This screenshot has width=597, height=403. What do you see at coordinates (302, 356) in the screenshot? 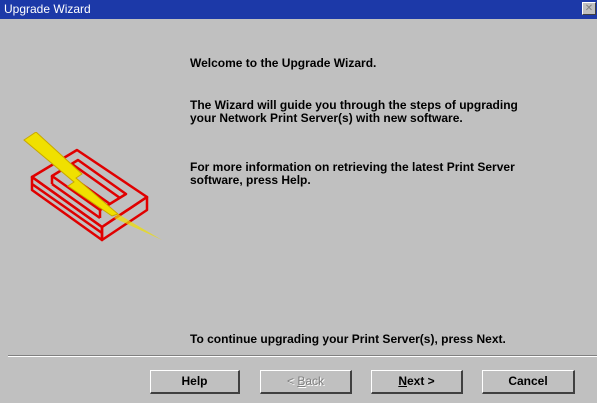
I see `separator` at bounding box center [302, 356].